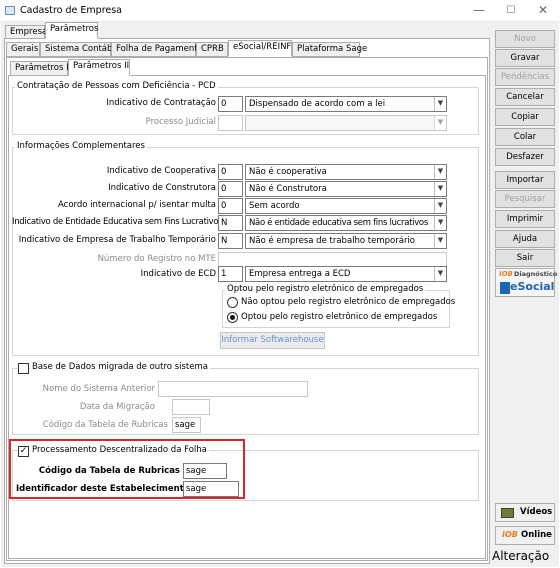  Describe the element at coordinates (71, 10) in the screenshot. I see `window-title: Cadastro de Empresa` at that location.